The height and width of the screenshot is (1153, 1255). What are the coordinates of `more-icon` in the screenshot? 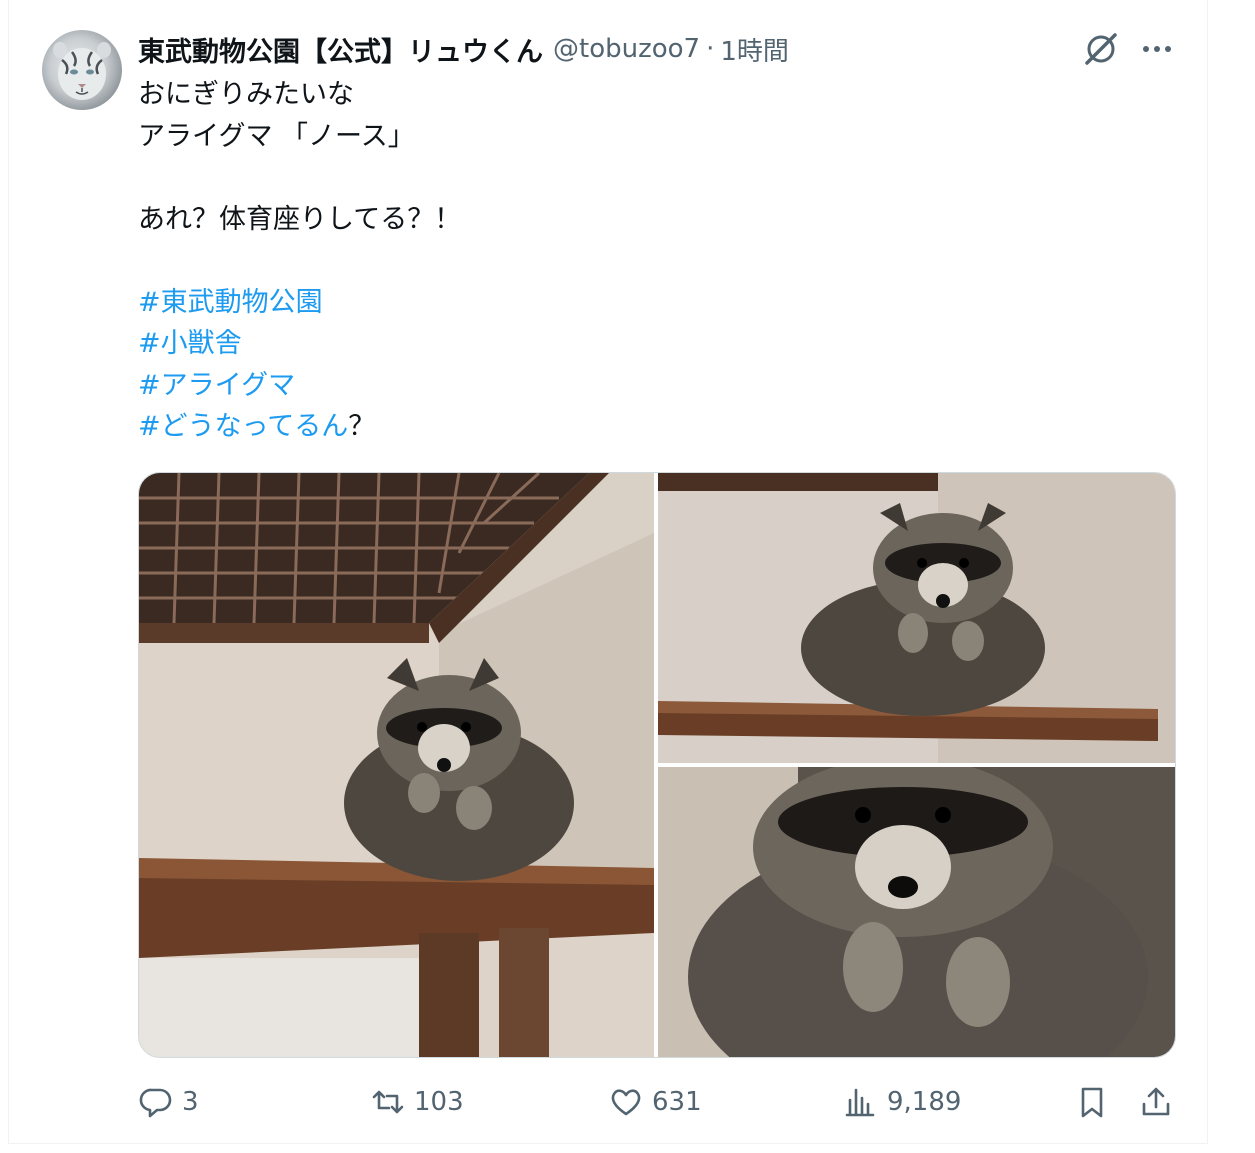 It's located at (1157, 49).